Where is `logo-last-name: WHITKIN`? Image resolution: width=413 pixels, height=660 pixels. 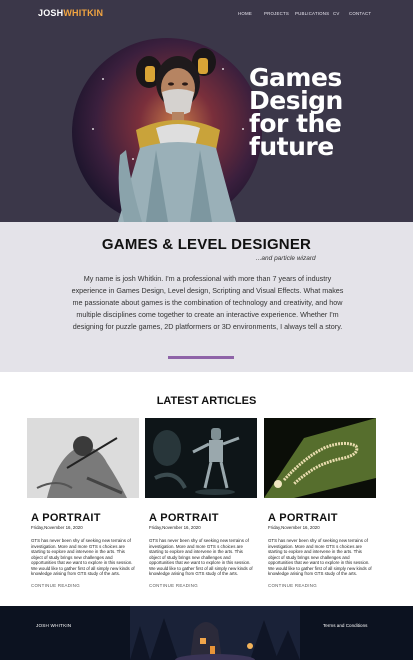 logo-last-name: WHITKIN is located at coordinates (83, 13).